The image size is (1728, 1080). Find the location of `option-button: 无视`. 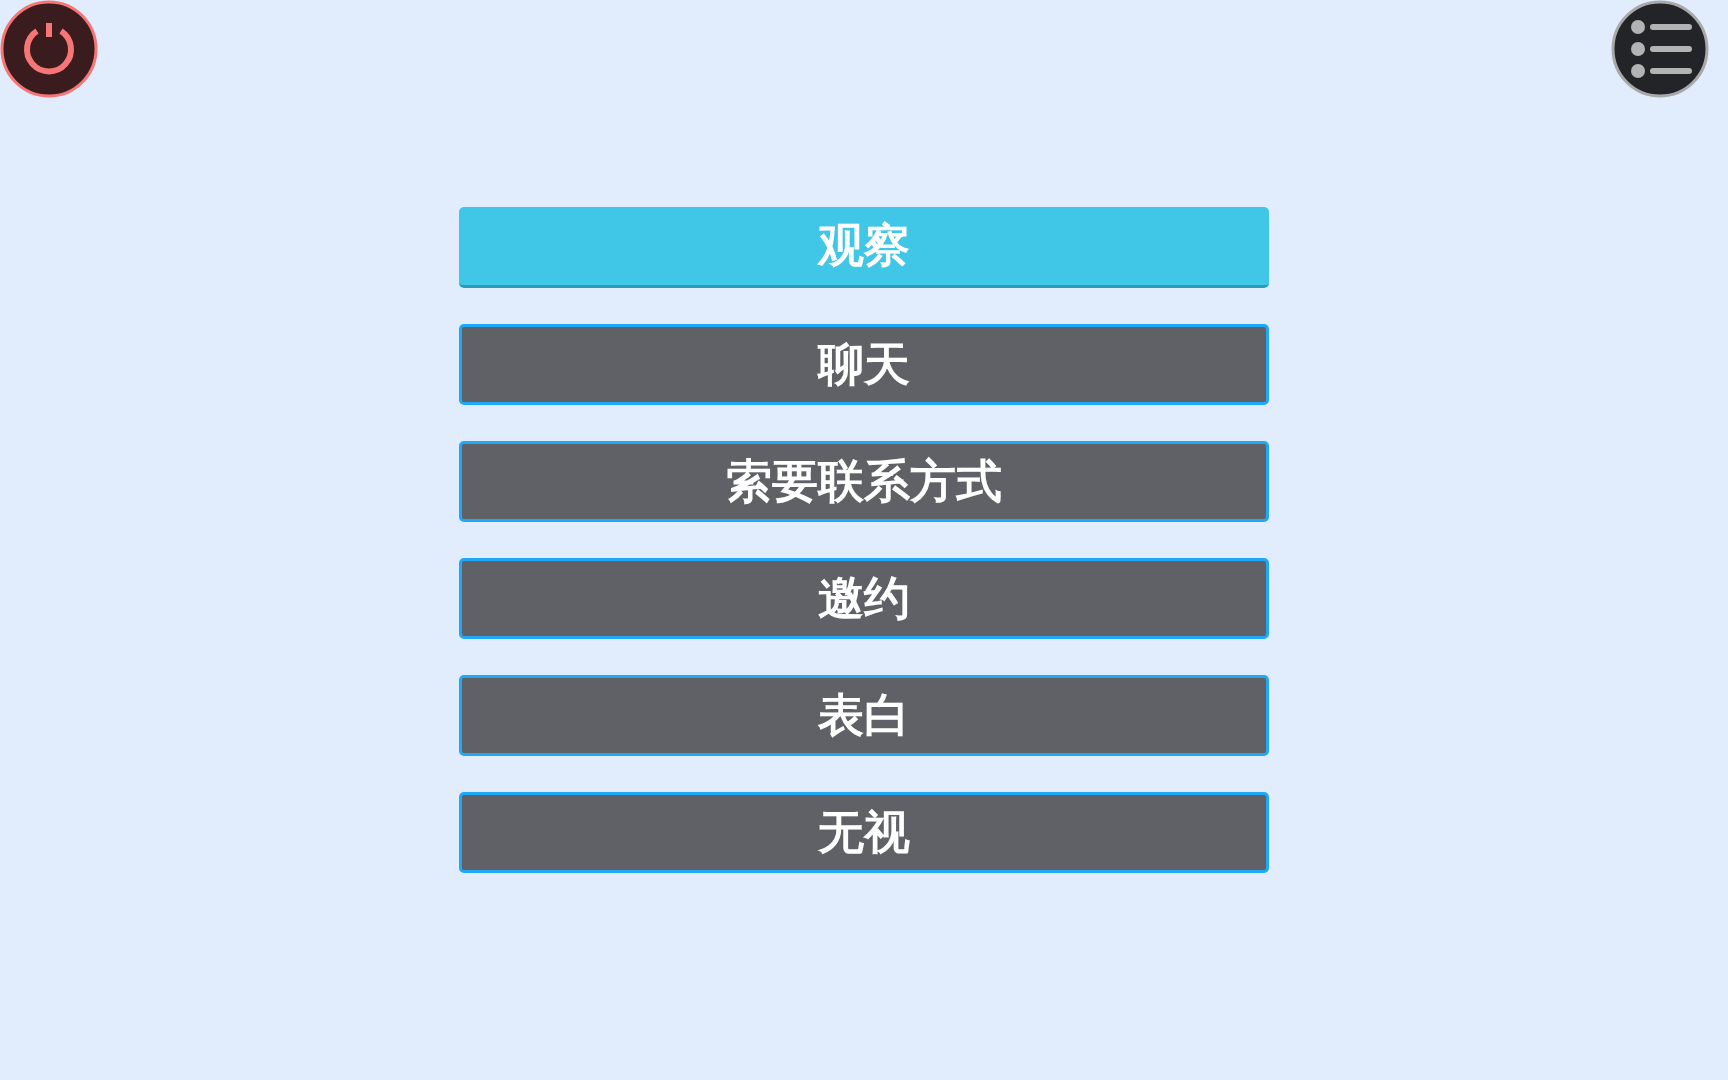

option-button: 无视 is located at coordinates (863, 832).